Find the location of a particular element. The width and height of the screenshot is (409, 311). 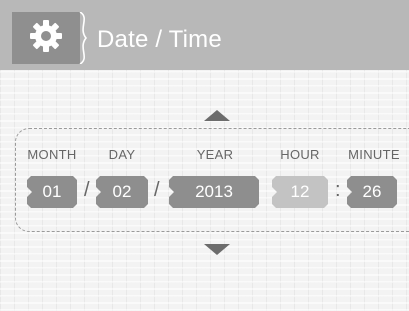

increment-arrow-up-icon is located at coordinates (217, 115).